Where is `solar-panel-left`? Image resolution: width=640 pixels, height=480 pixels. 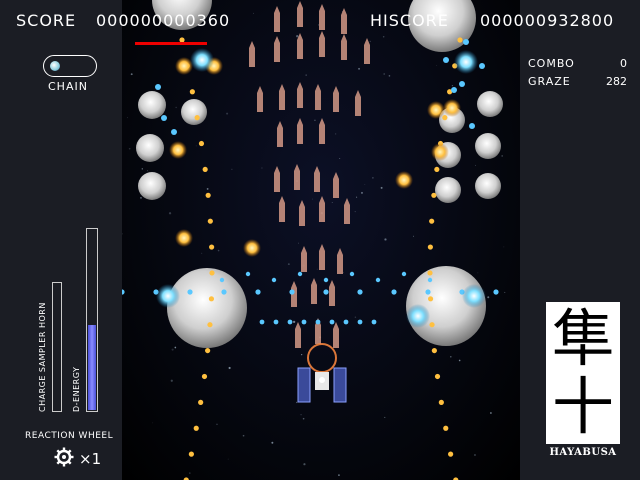
solar-panel-left is located at coordinates (304, 385).